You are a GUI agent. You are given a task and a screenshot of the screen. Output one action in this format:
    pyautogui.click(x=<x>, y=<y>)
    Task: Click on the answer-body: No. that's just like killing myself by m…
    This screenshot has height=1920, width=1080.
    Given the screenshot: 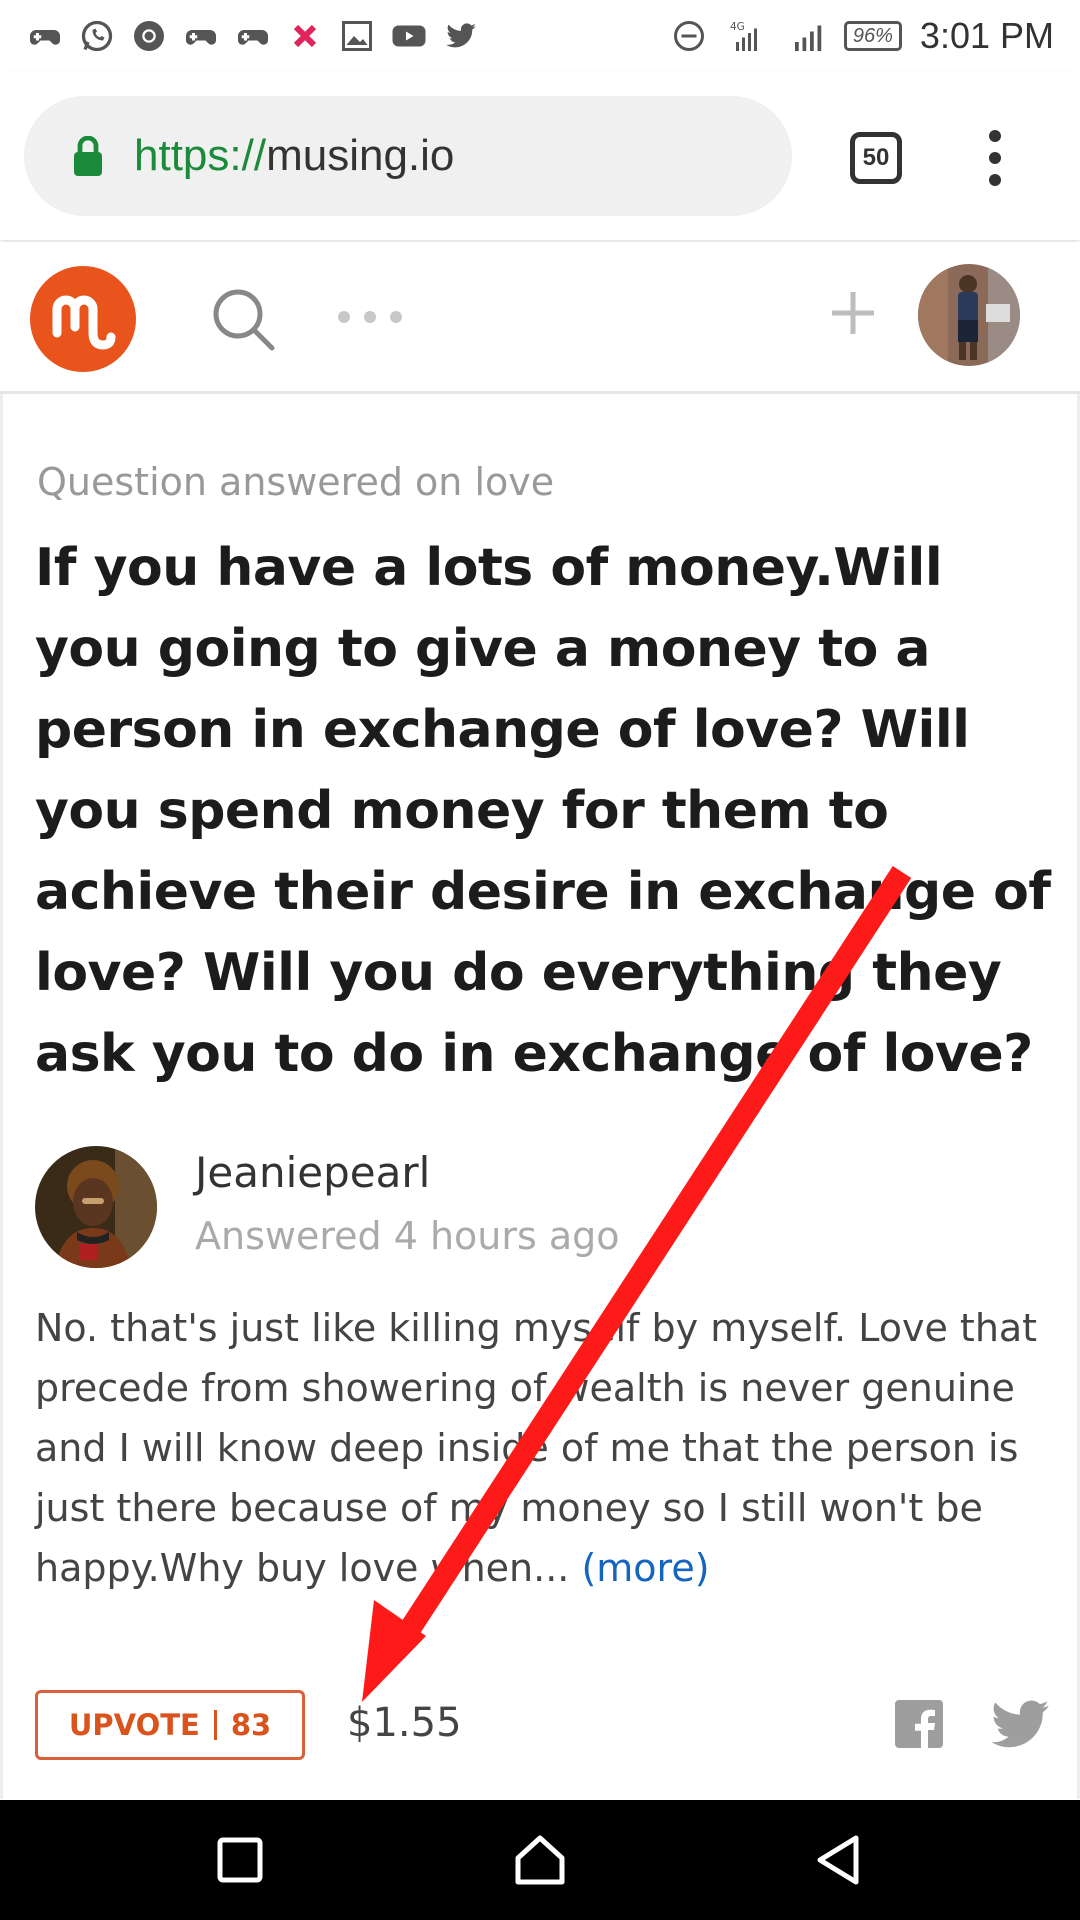 What is the action you would take?
    pyautogui.click(x=540, y=1448)
    